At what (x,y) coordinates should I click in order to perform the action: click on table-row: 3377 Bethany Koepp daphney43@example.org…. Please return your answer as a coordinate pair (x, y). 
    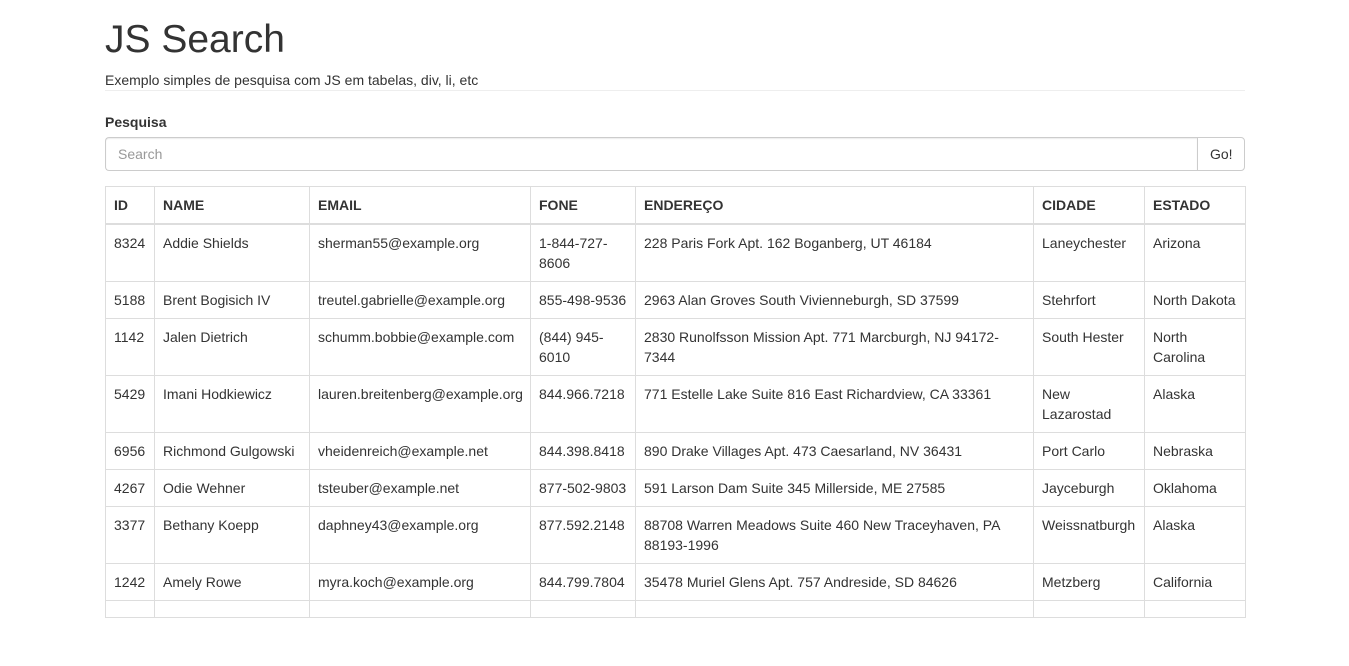
    Looking at the image, I should click on (675, 535).